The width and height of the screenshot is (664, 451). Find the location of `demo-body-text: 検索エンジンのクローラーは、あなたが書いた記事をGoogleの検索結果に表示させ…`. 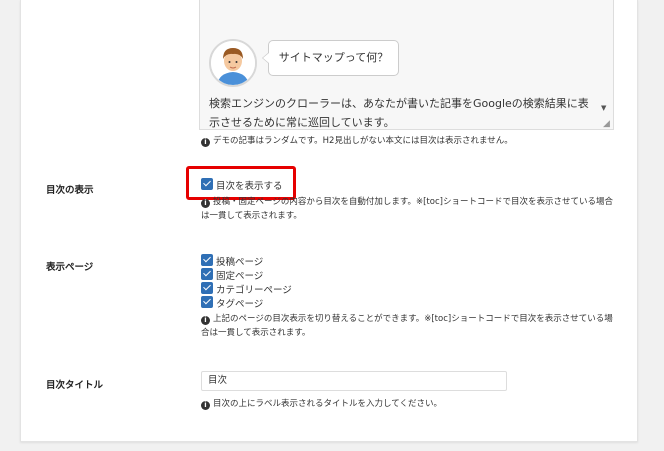

demo-body-text: 検索エンジンのクローラーは、あなたが書いた記事をGoogleの検索結果に表示させ… is located at coordinates (399, 113).